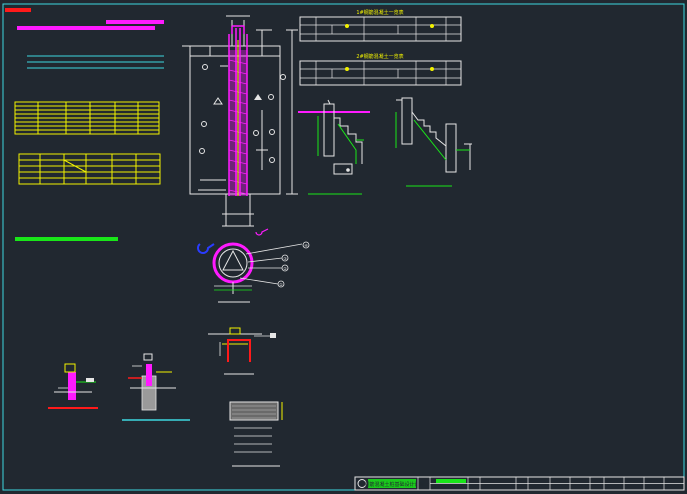 This screenshot has width=687, height=494. I want to click on elevation-2-label: 2#钢筋混凝土一览表, so click(379, 56).